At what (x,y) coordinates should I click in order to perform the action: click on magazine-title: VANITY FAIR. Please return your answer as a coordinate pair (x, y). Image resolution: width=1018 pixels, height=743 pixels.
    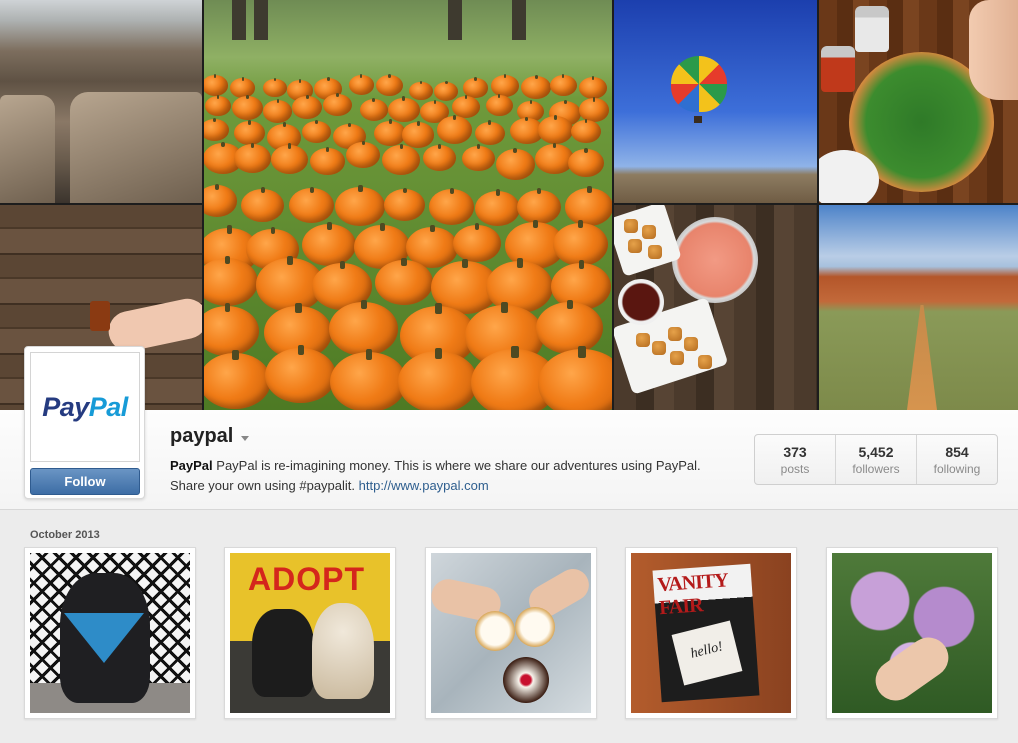
    Looking at the image, I should click on (692, 594).